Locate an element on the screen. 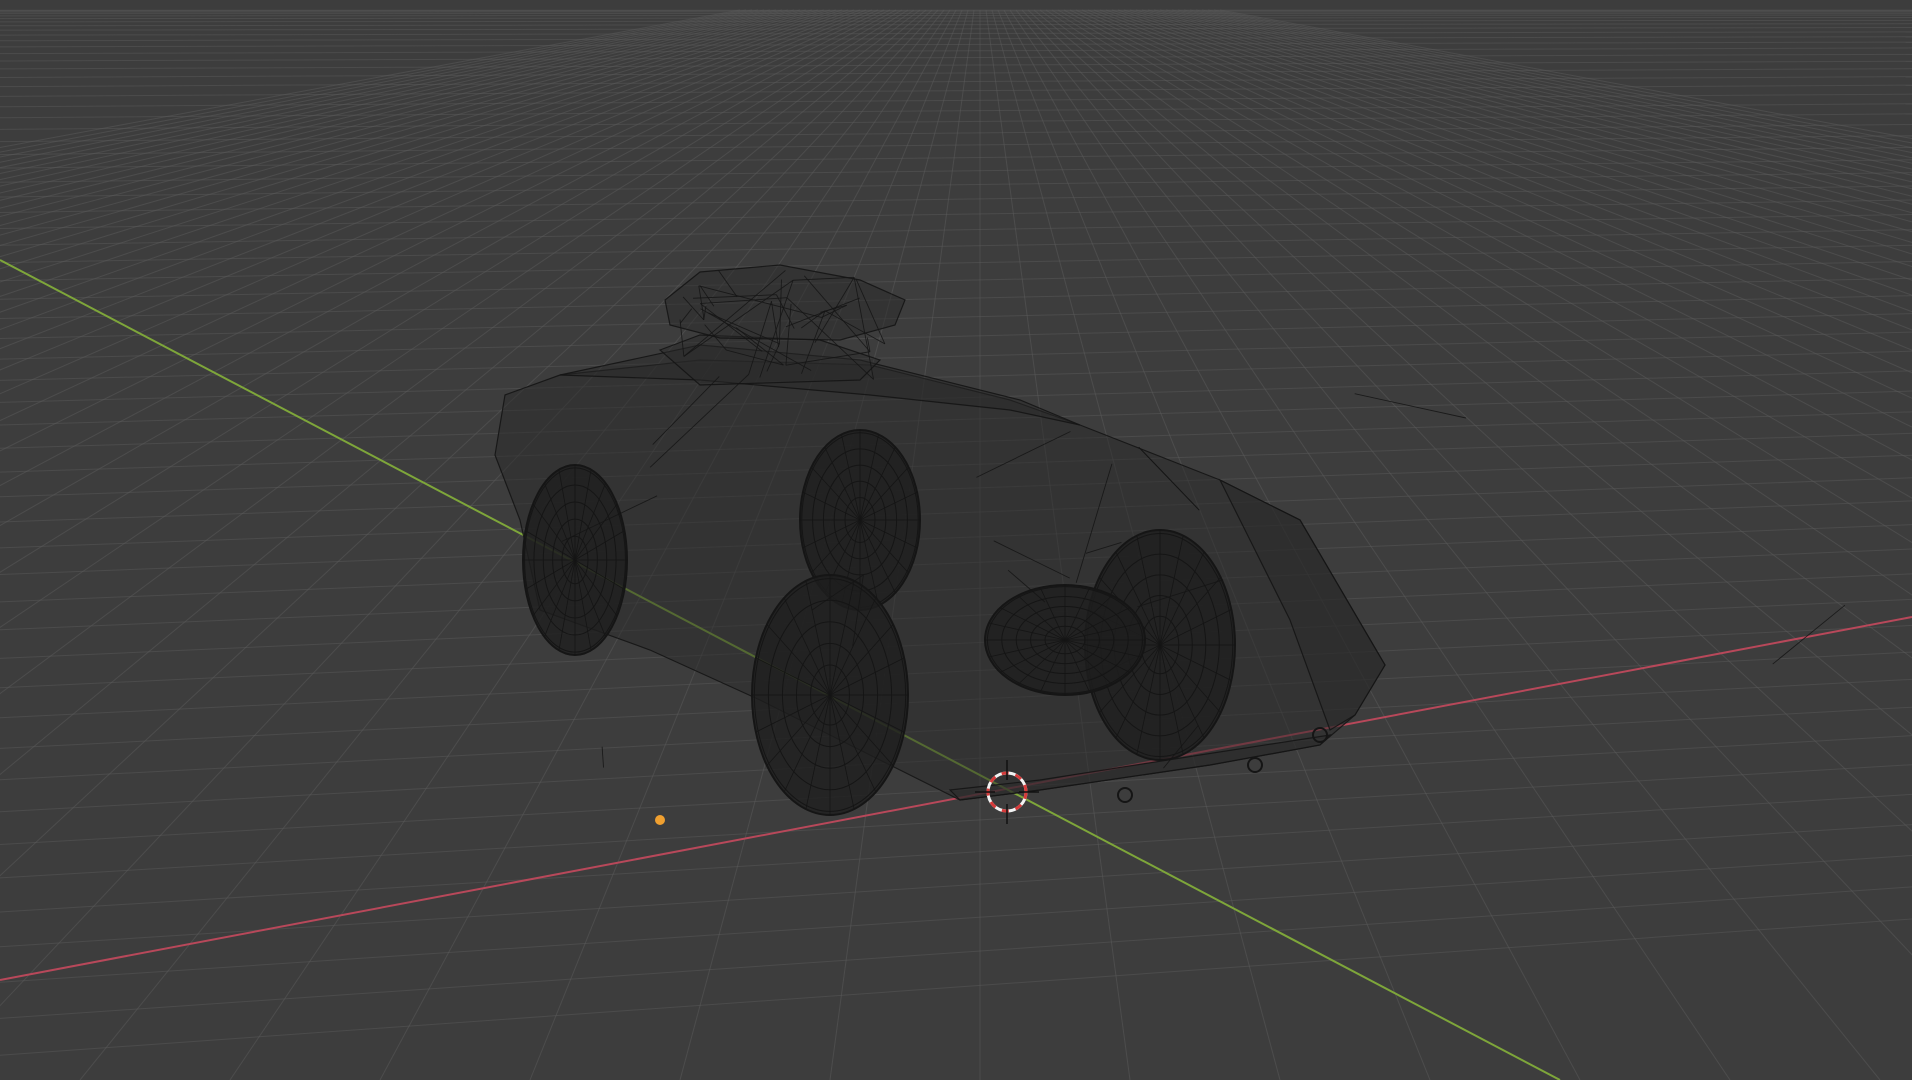 The height and width of the screenshot is (1080, 1912). spare-wheel is located at coordinates (1065, 640).